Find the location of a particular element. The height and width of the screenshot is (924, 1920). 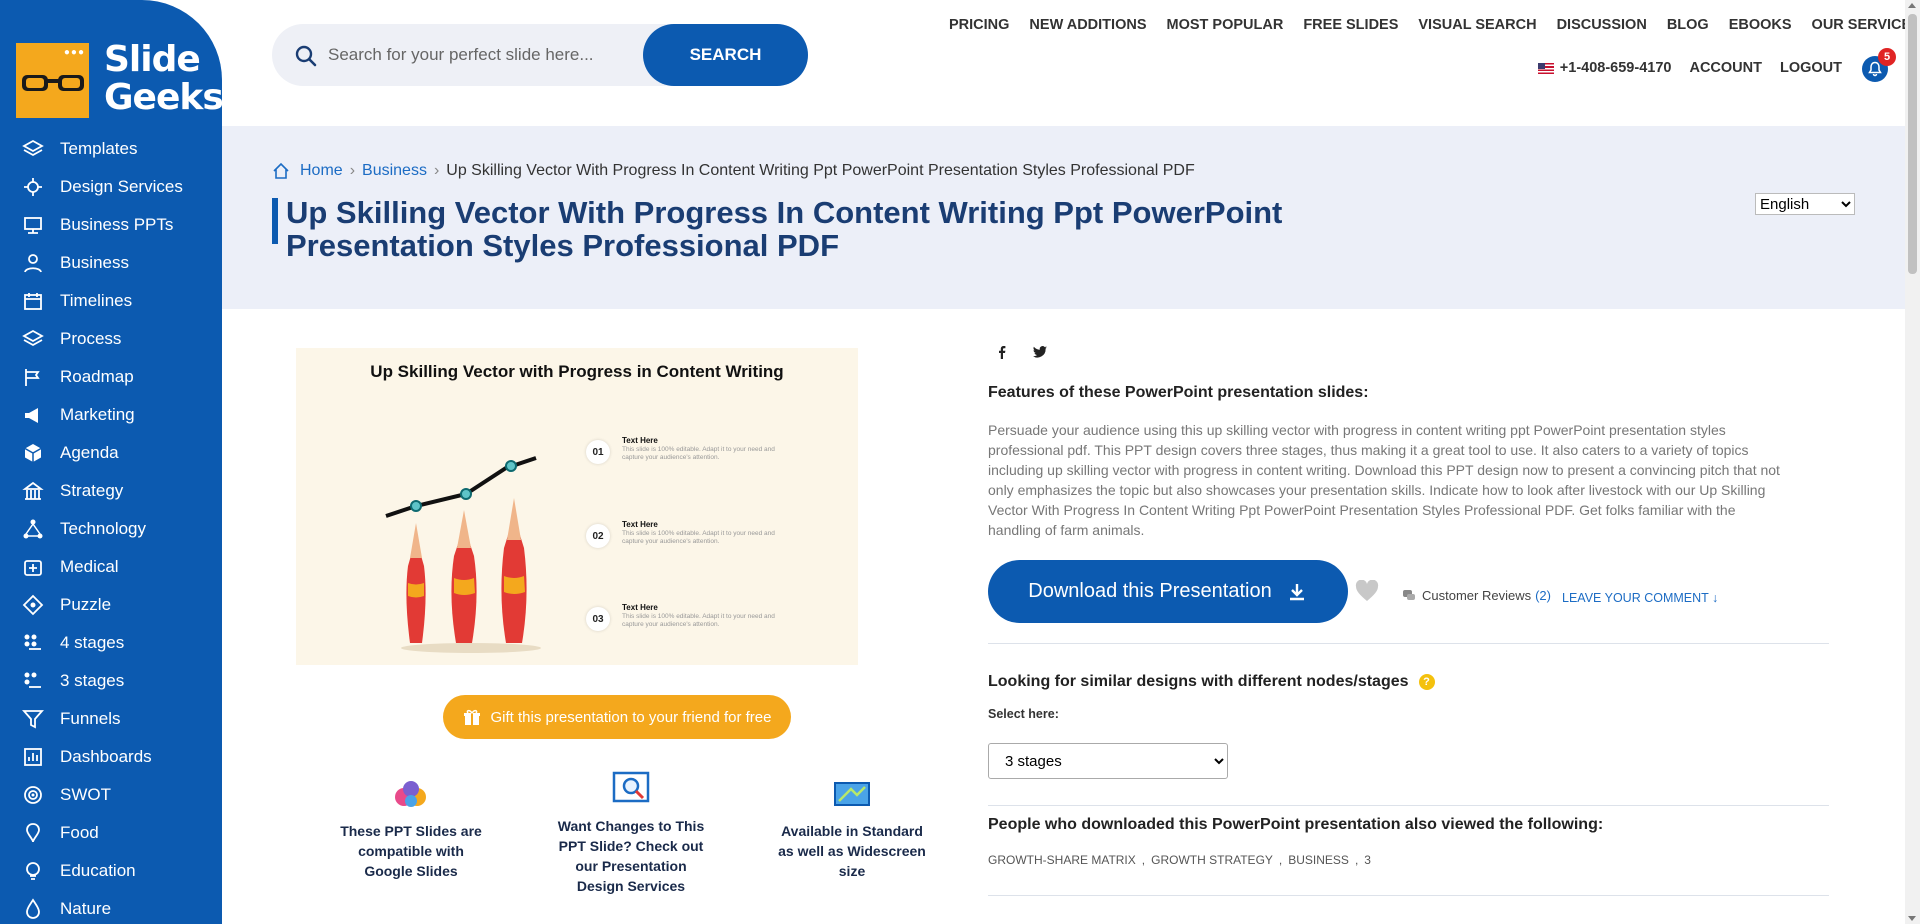

target-icon is located at coordinates (33, 795).